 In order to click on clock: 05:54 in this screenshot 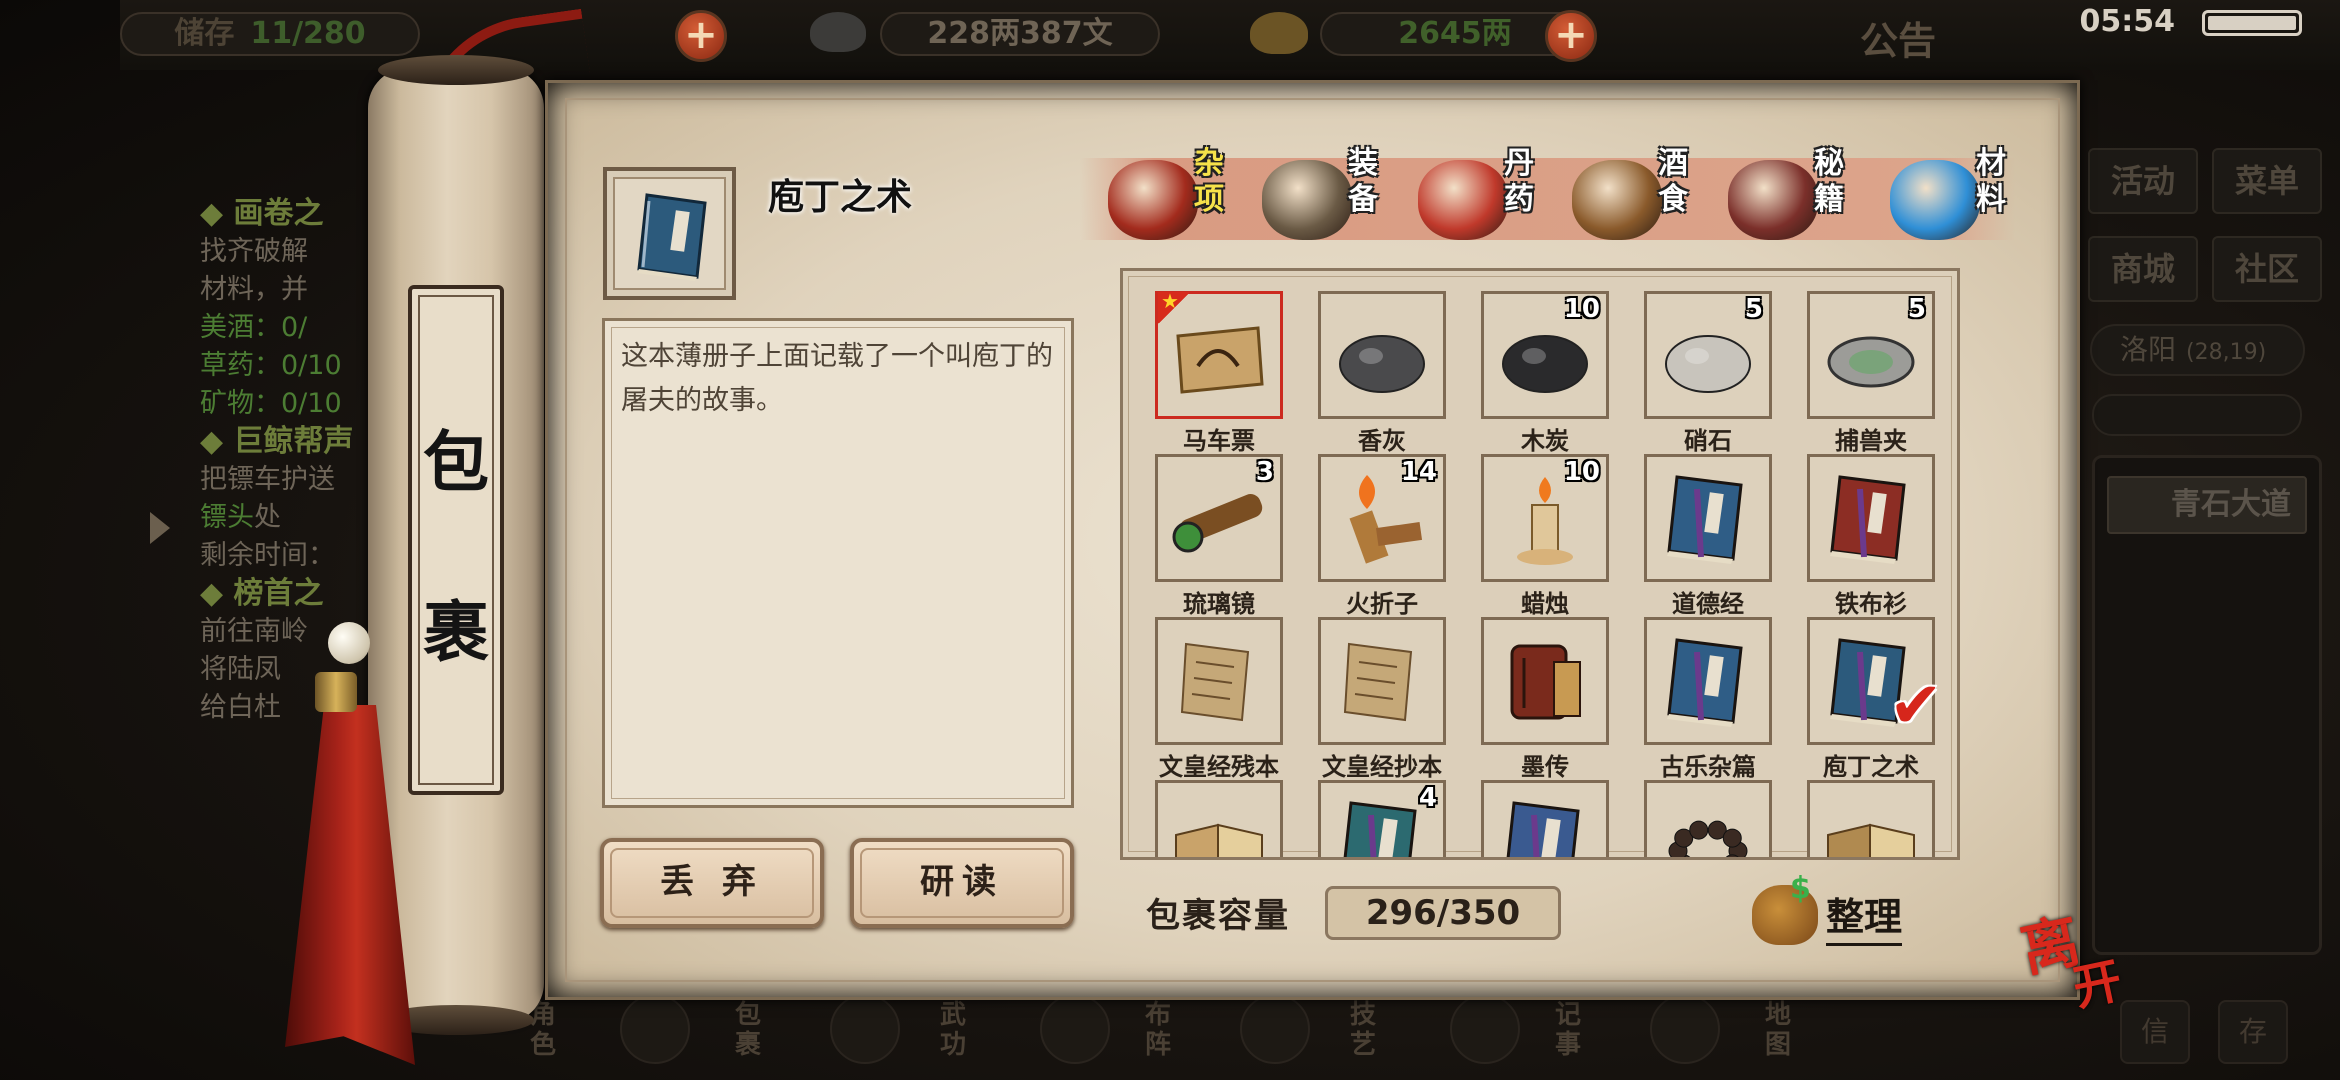, I will do `click(2127, 21)`.